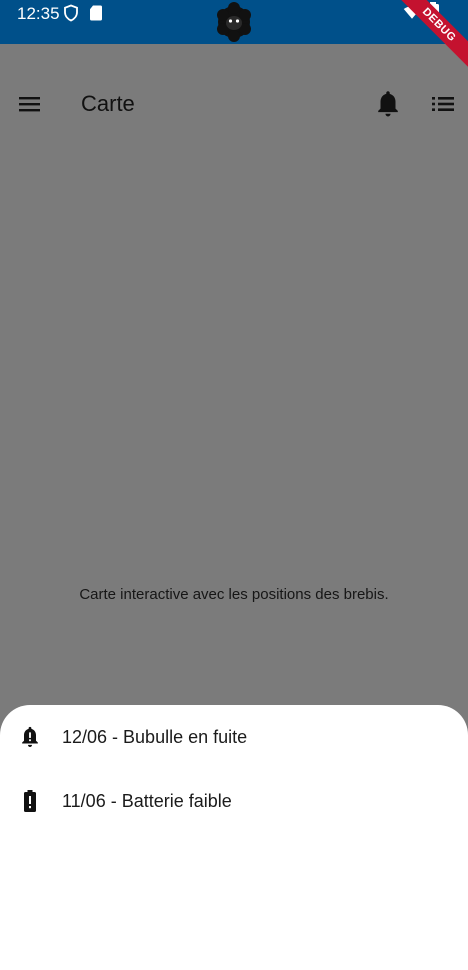 The height and width of the screenshot is (970, 468). Describe the element at coordinates (30, 736) in the screenshot. I see `bell-alert-icon` at that location.